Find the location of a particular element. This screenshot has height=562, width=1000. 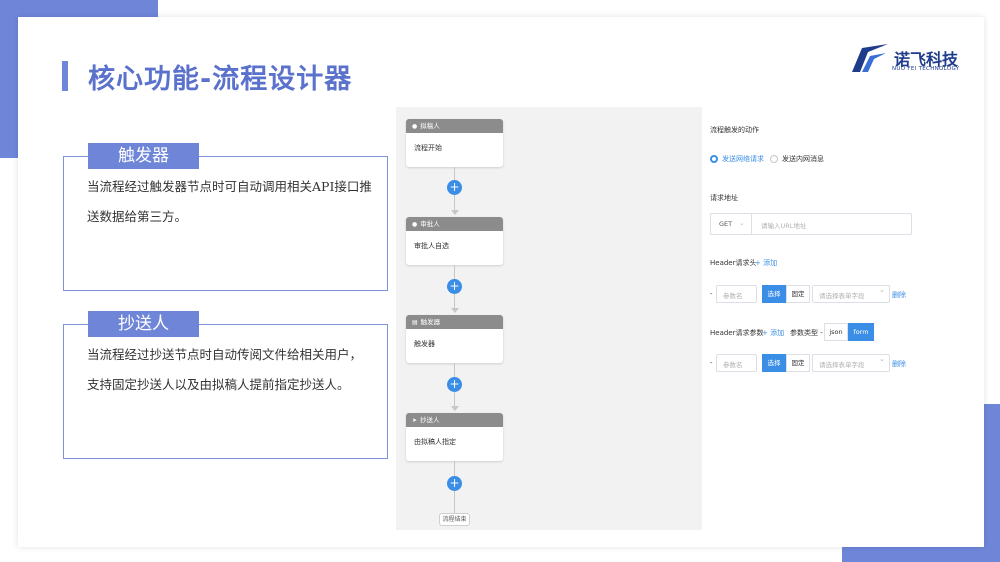

feature-tag-trigger: 触发器 is located at coordinates (143, 156).